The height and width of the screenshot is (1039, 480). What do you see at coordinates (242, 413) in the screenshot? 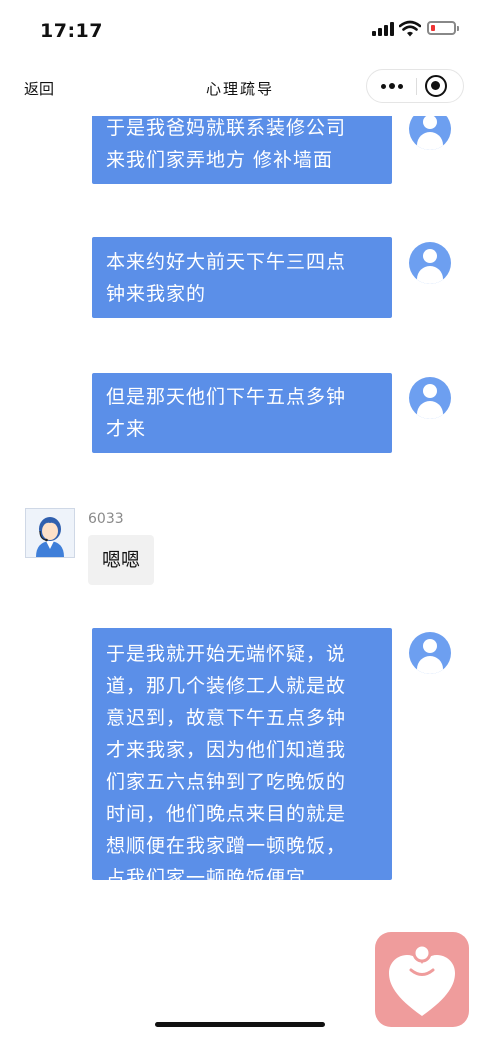
I see `message-bubble-user: 但是那天他们下午五点多钟 才来` at bounding box center [242, 413].